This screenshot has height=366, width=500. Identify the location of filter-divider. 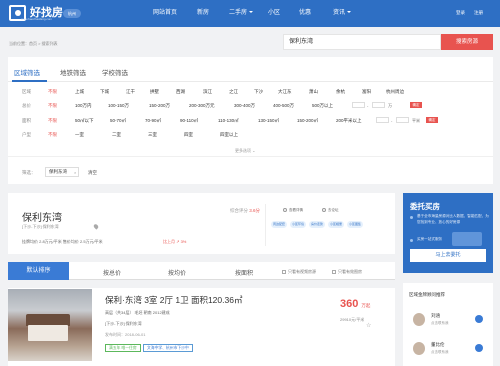
(250, 156).